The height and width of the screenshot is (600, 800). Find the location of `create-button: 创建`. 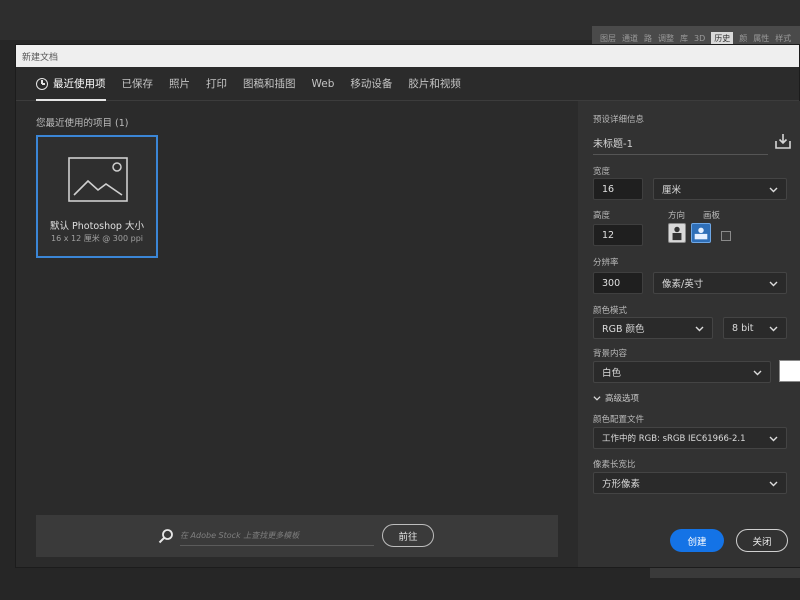

create-button: 创建 is located at coordinates (697, 540).